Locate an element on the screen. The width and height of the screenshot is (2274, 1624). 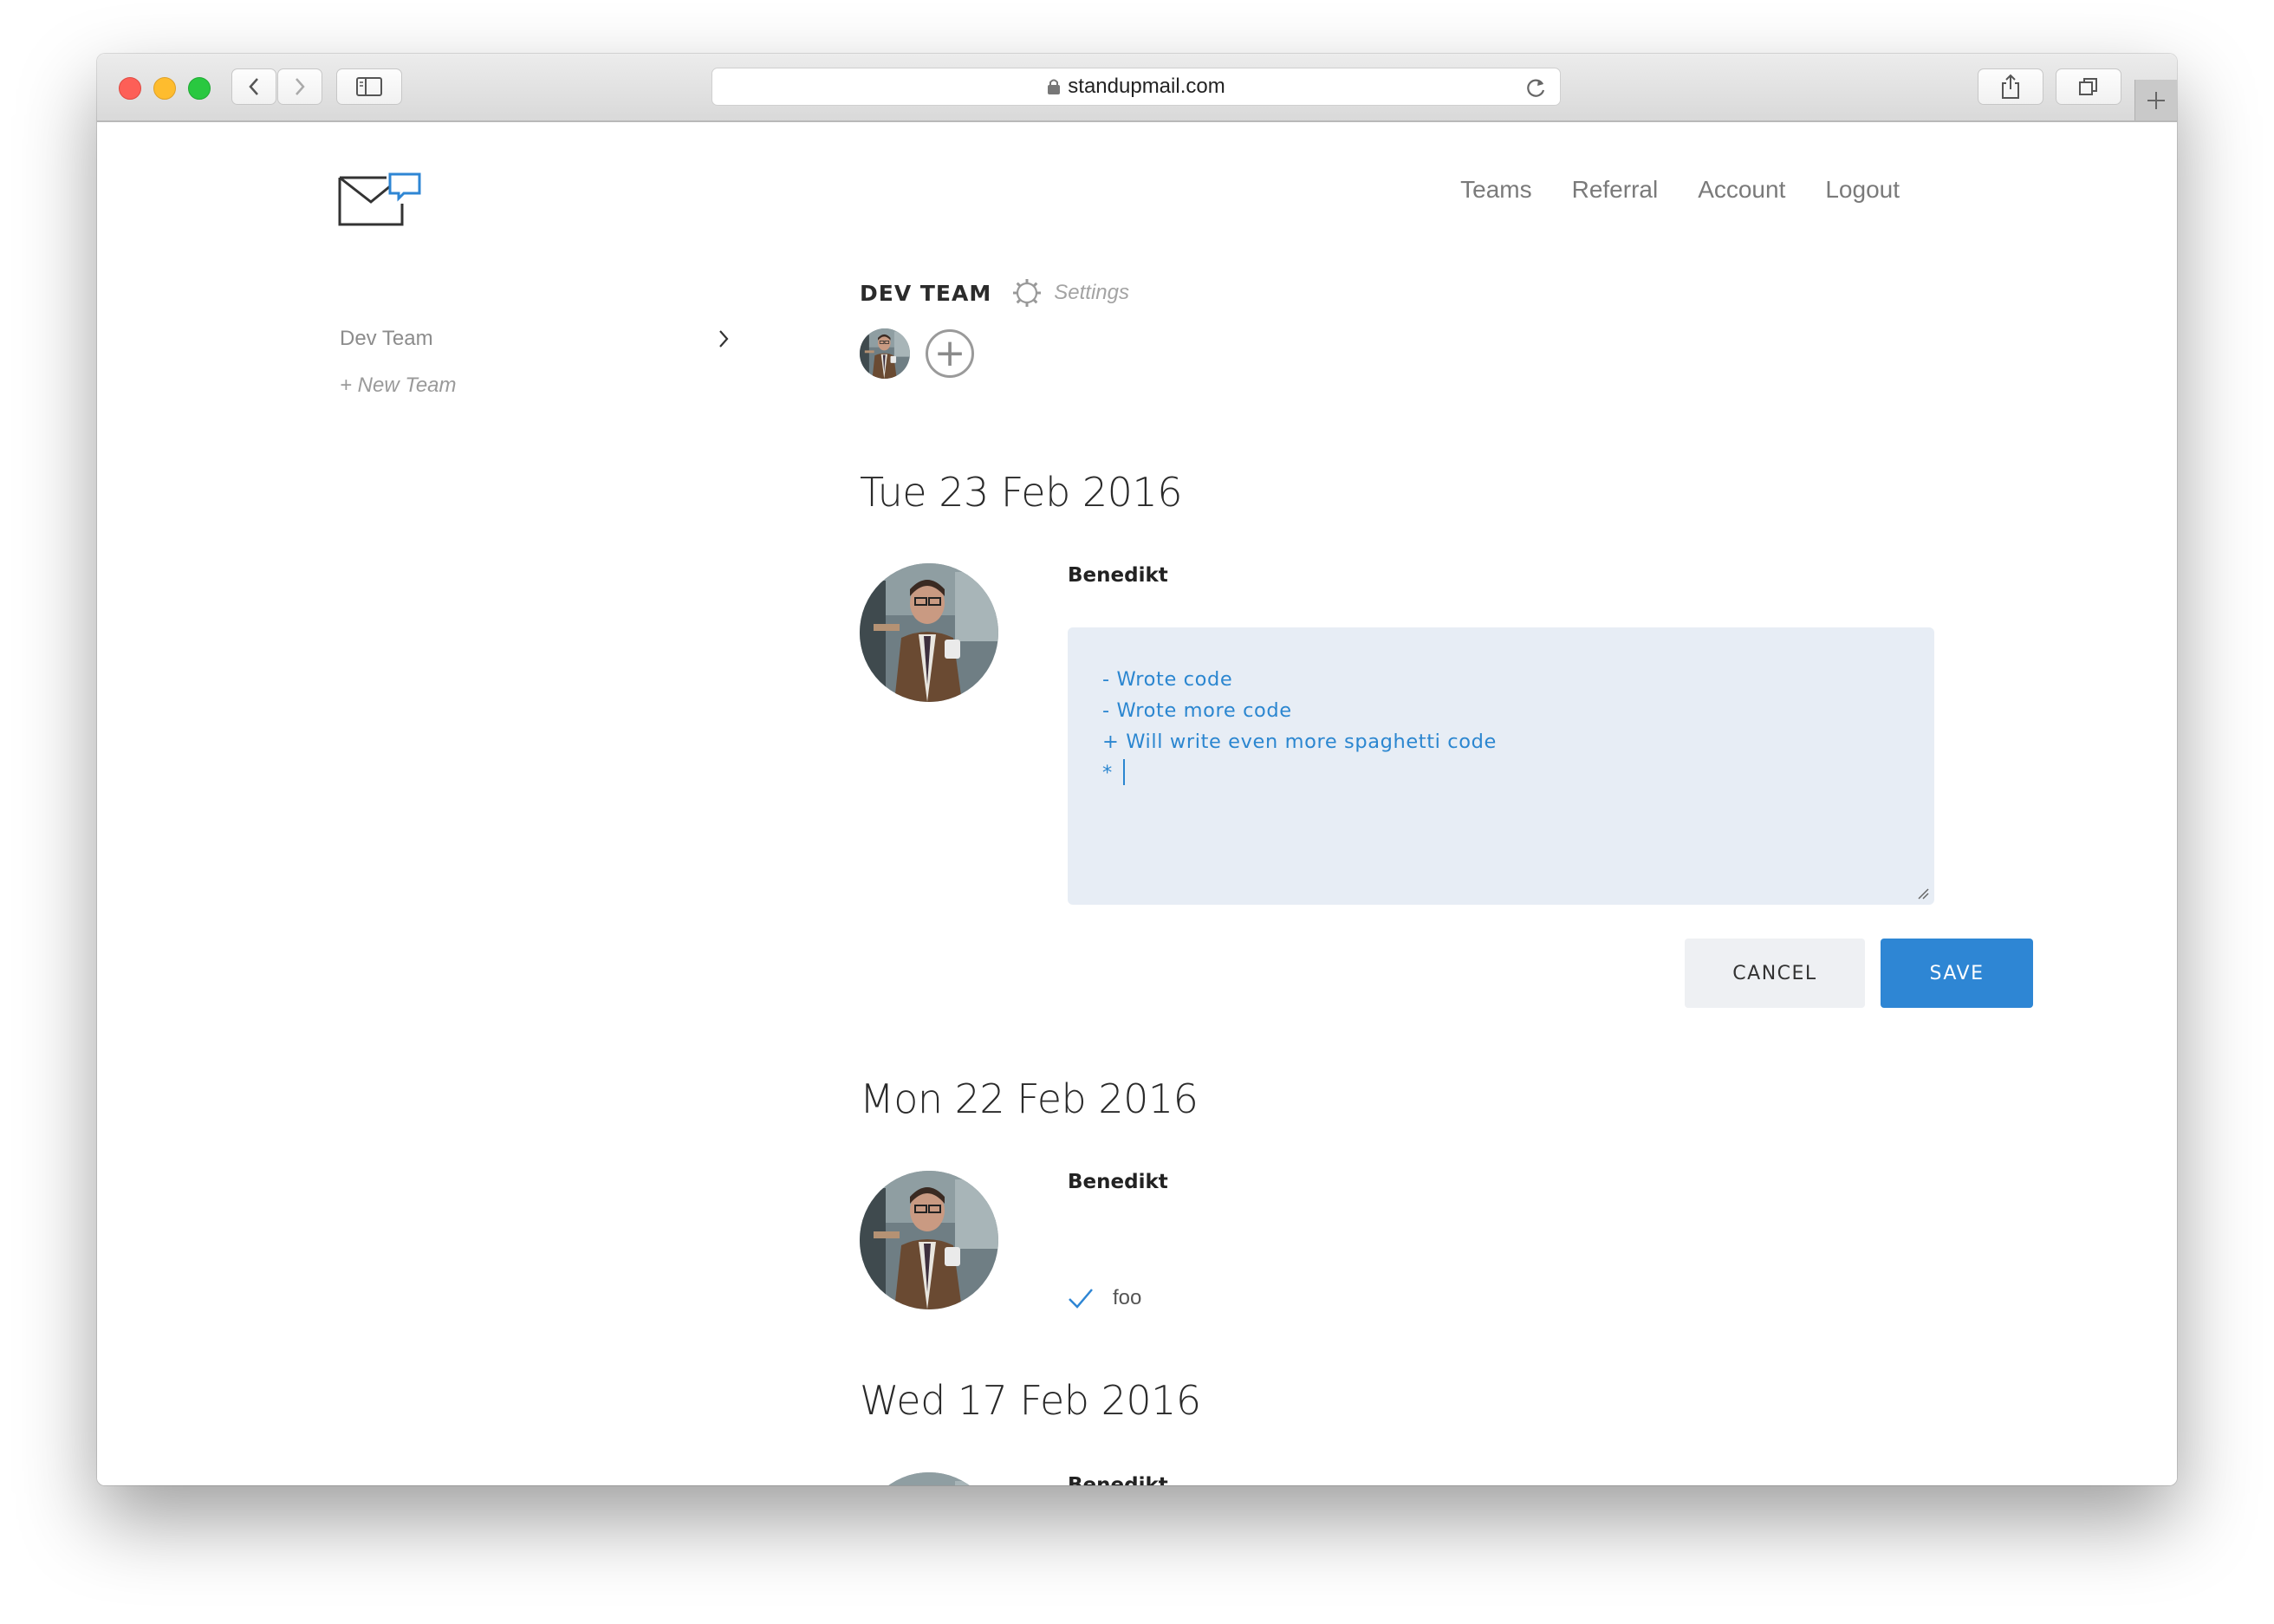
chevron-left-icon is located at coordinates (254, 86).